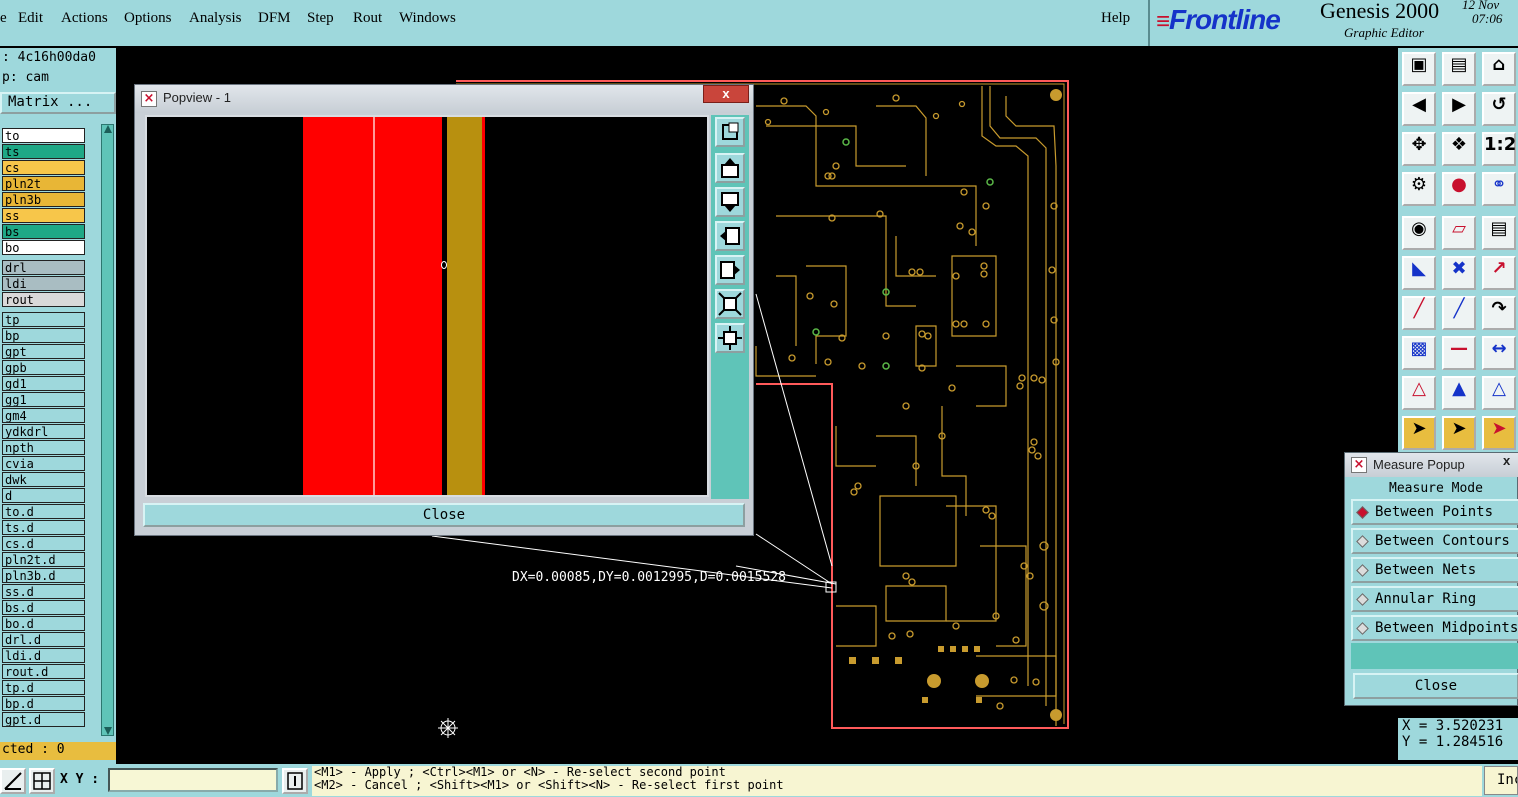 The image size is (1518, 797). I want to click on layer-item: ydkdrl, so click(43, 431).